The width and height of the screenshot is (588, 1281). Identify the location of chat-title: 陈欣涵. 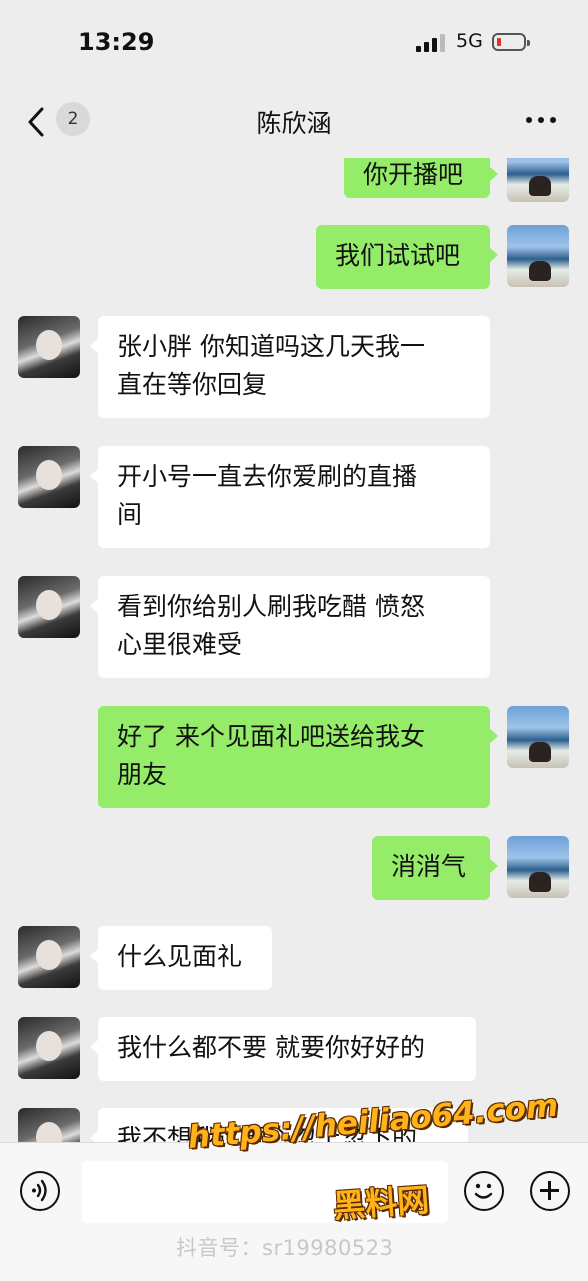
(294, 123).